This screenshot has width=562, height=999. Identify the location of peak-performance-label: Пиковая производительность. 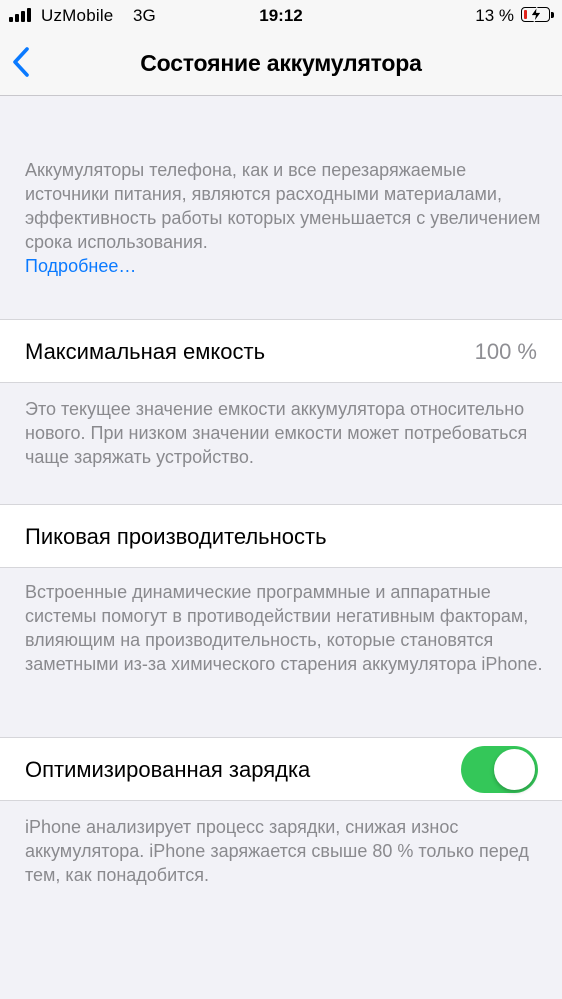
(176, 536).